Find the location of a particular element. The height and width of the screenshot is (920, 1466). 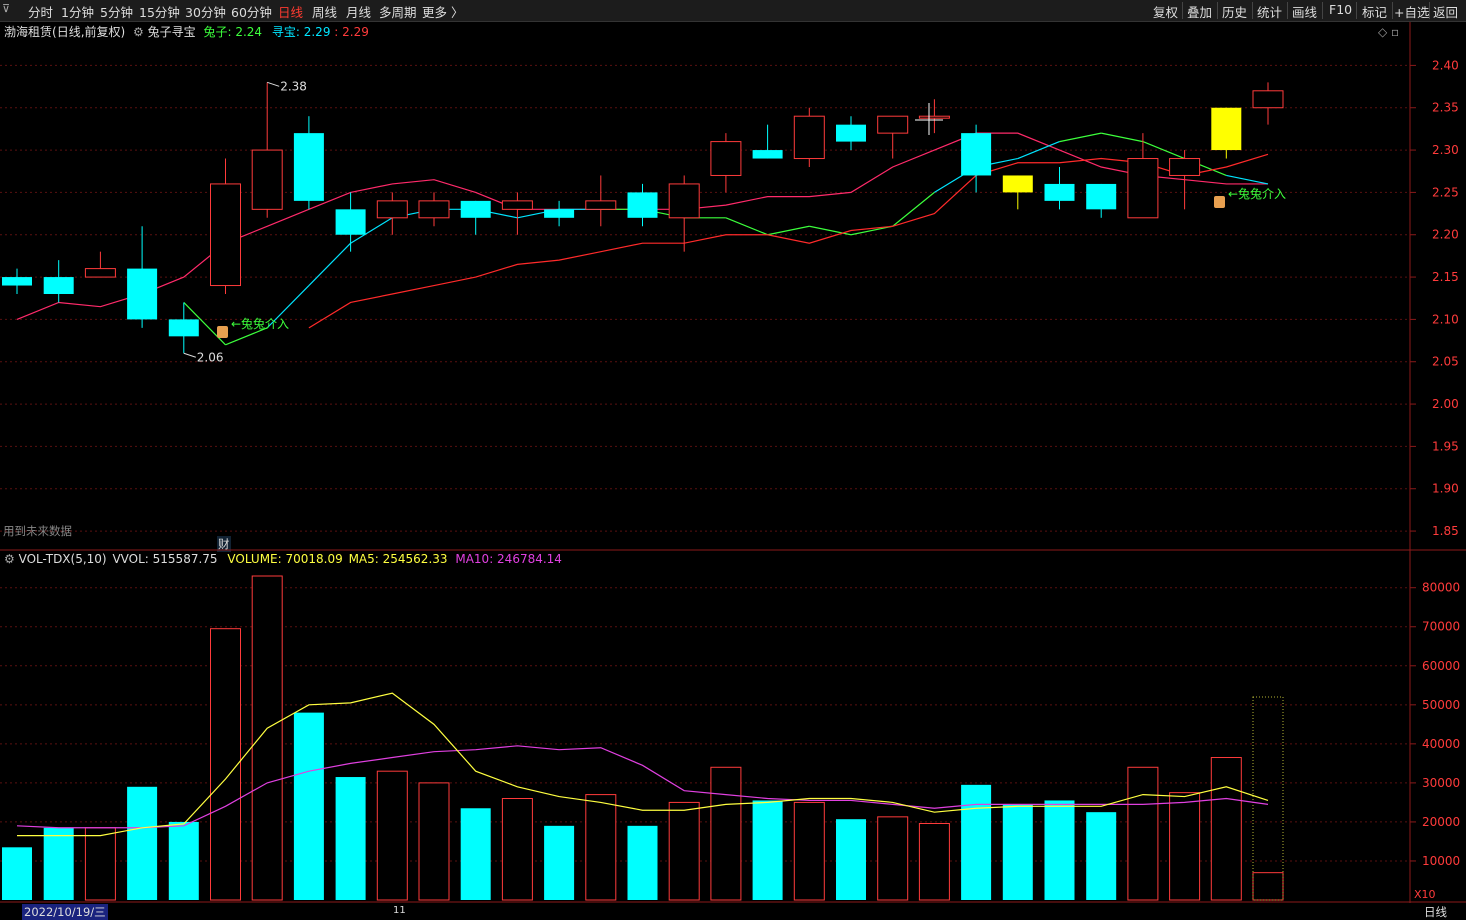

ma10-value: MA10: 246784.14 is located at coordinates (508, 559).